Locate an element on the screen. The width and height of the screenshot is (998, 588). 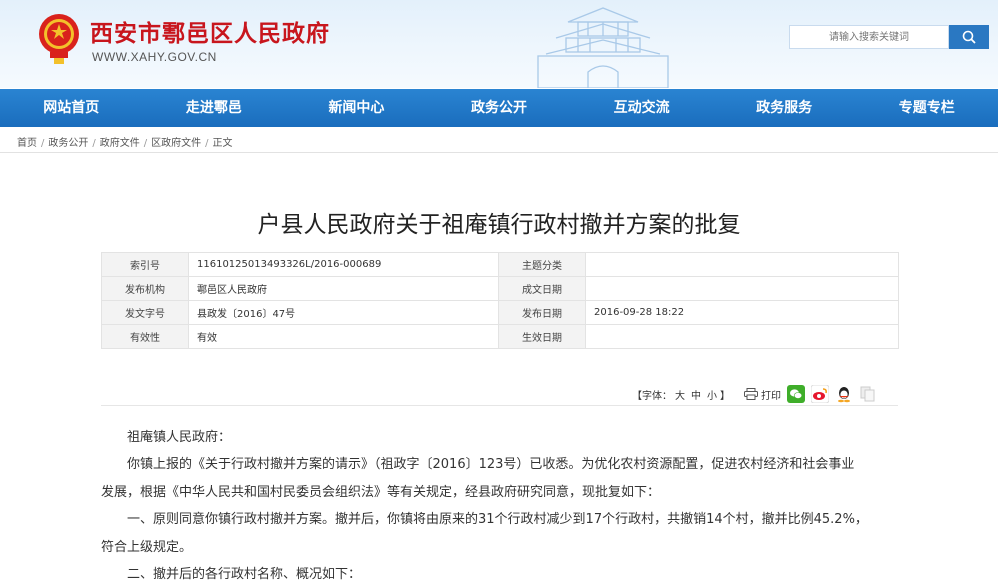
index-value: 11610125013493326L/2016-000689 is located at coordinates (343, 264).